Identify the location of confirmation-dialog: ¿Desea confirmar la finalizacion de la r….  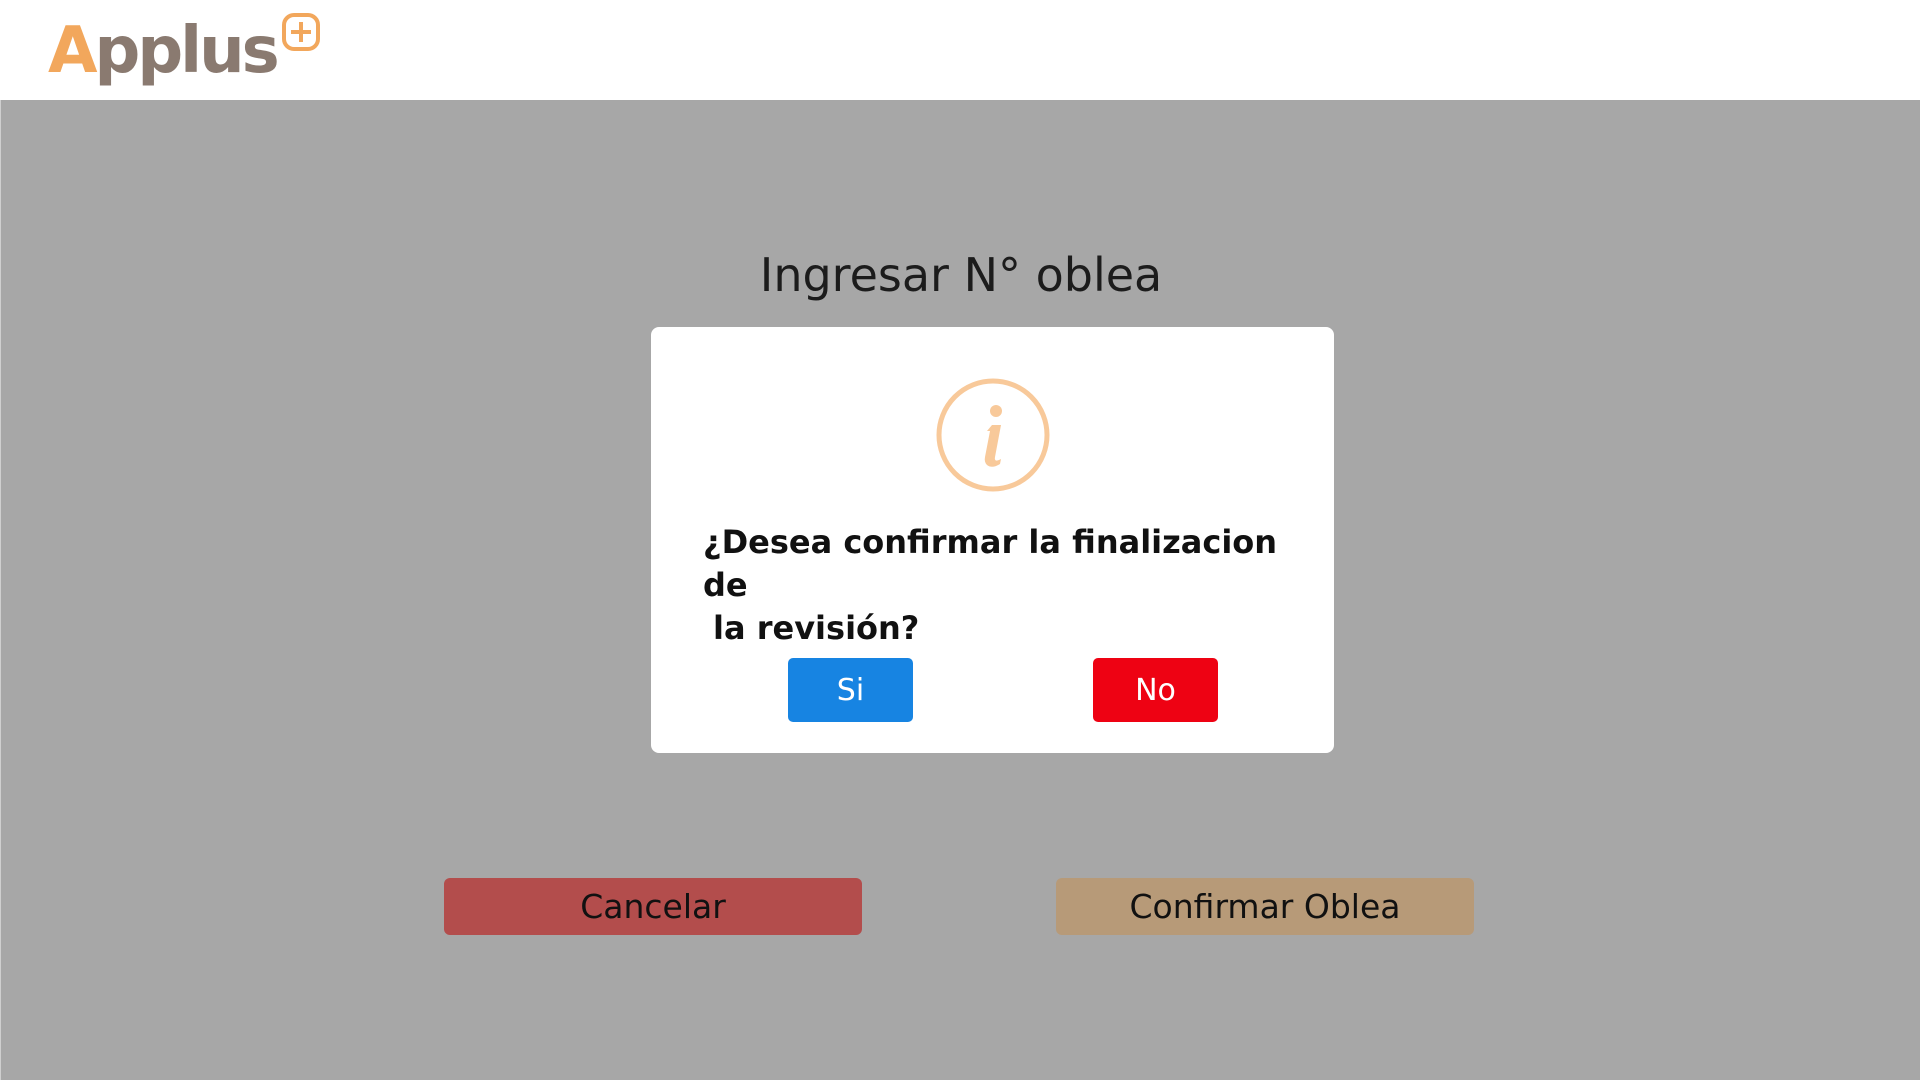
(992, 540).